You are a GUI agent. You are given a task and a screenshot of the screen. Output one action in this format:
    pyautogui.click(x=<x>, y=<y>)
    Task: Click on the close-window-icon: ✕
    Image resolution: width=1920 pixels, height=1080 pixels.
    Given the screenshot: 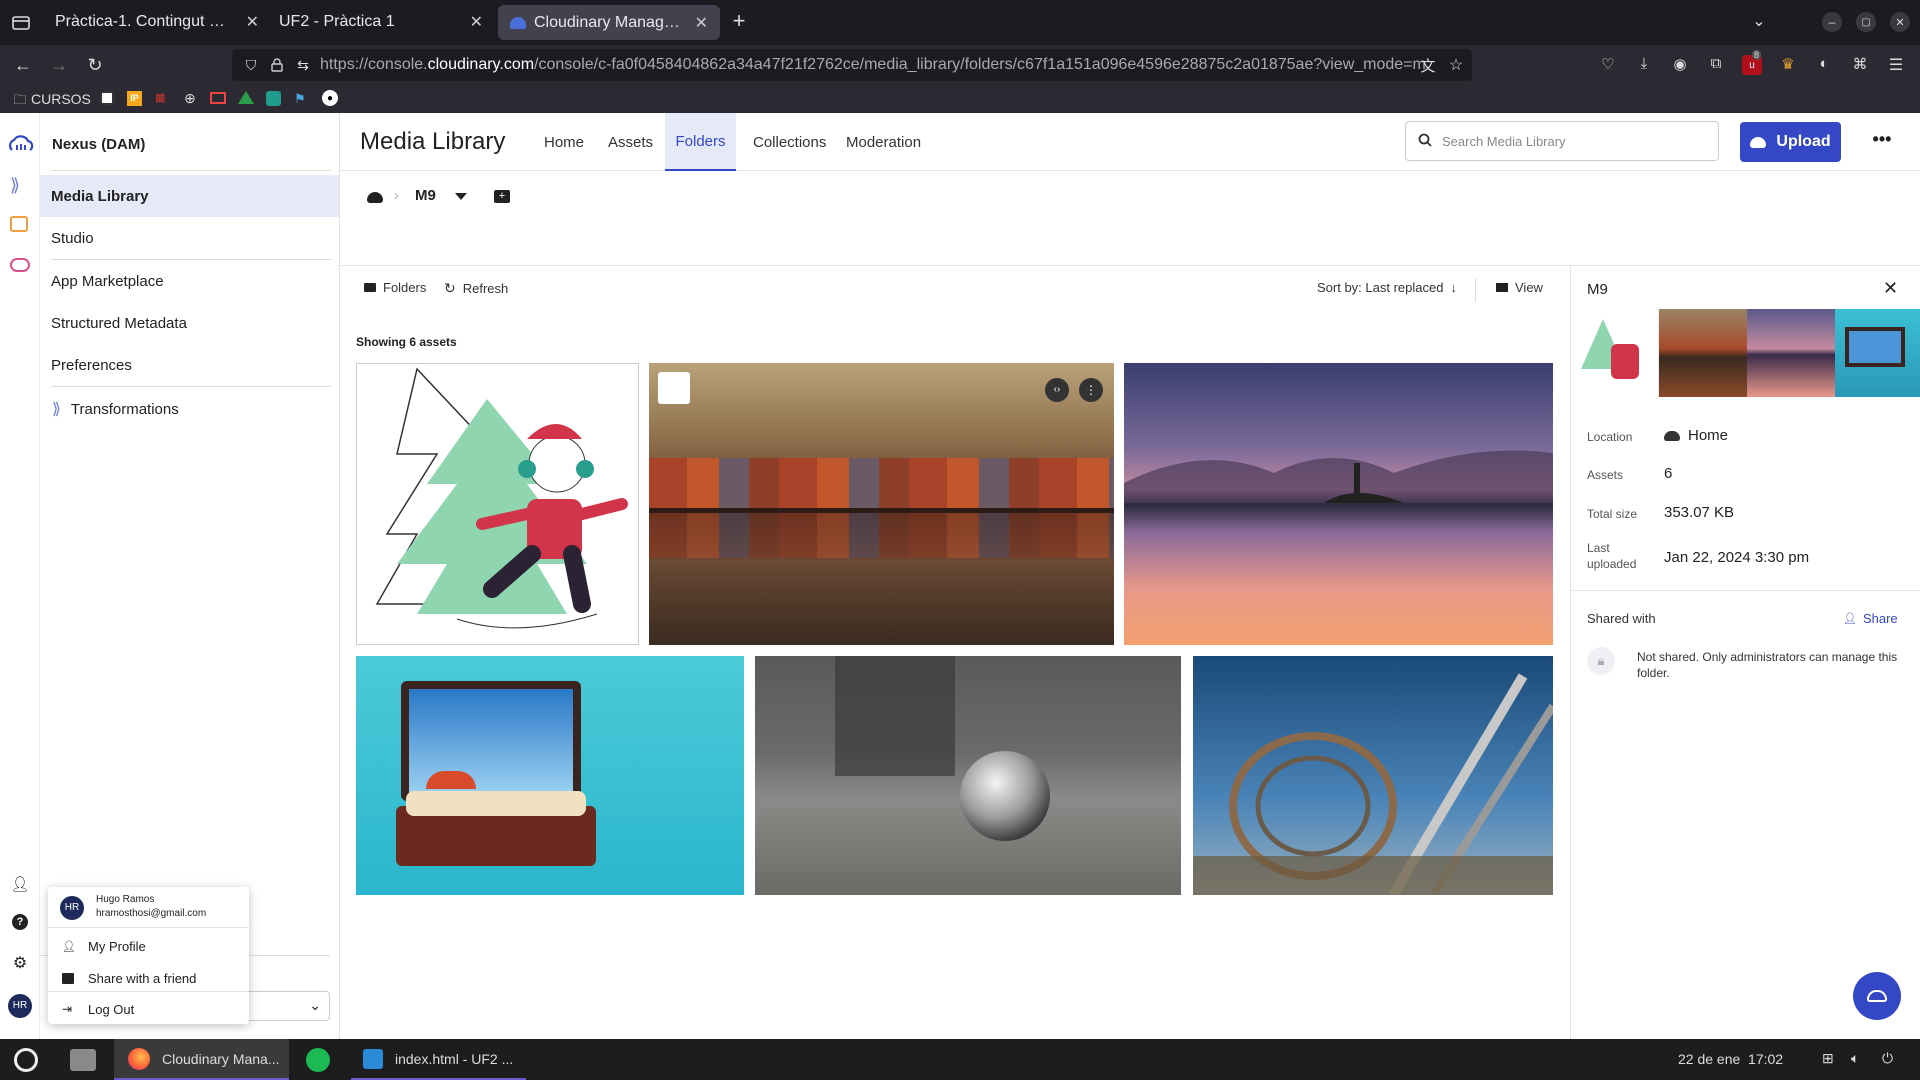 What is the action you would take?
    pyautogui.click(x=1900, y=22)
    